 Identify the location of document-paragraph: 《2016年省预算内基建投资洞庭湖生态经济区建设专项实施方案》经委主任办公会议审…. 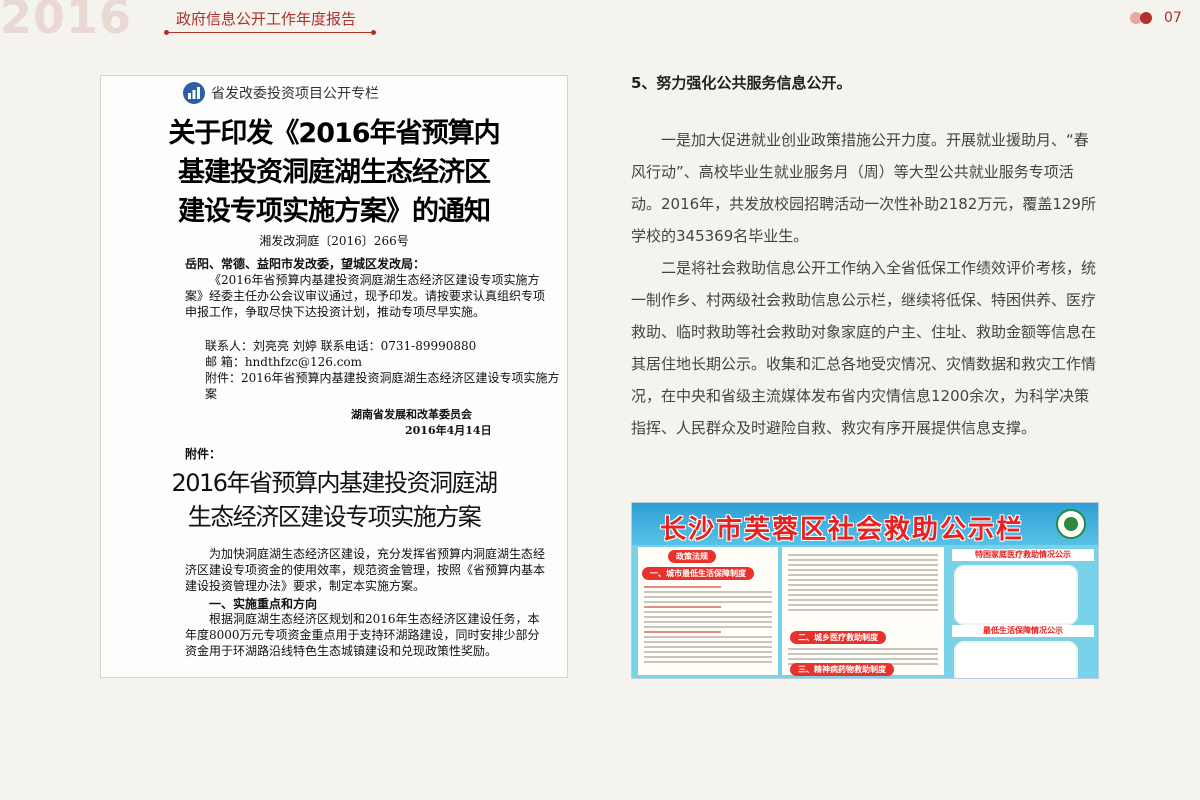
(365, 296).